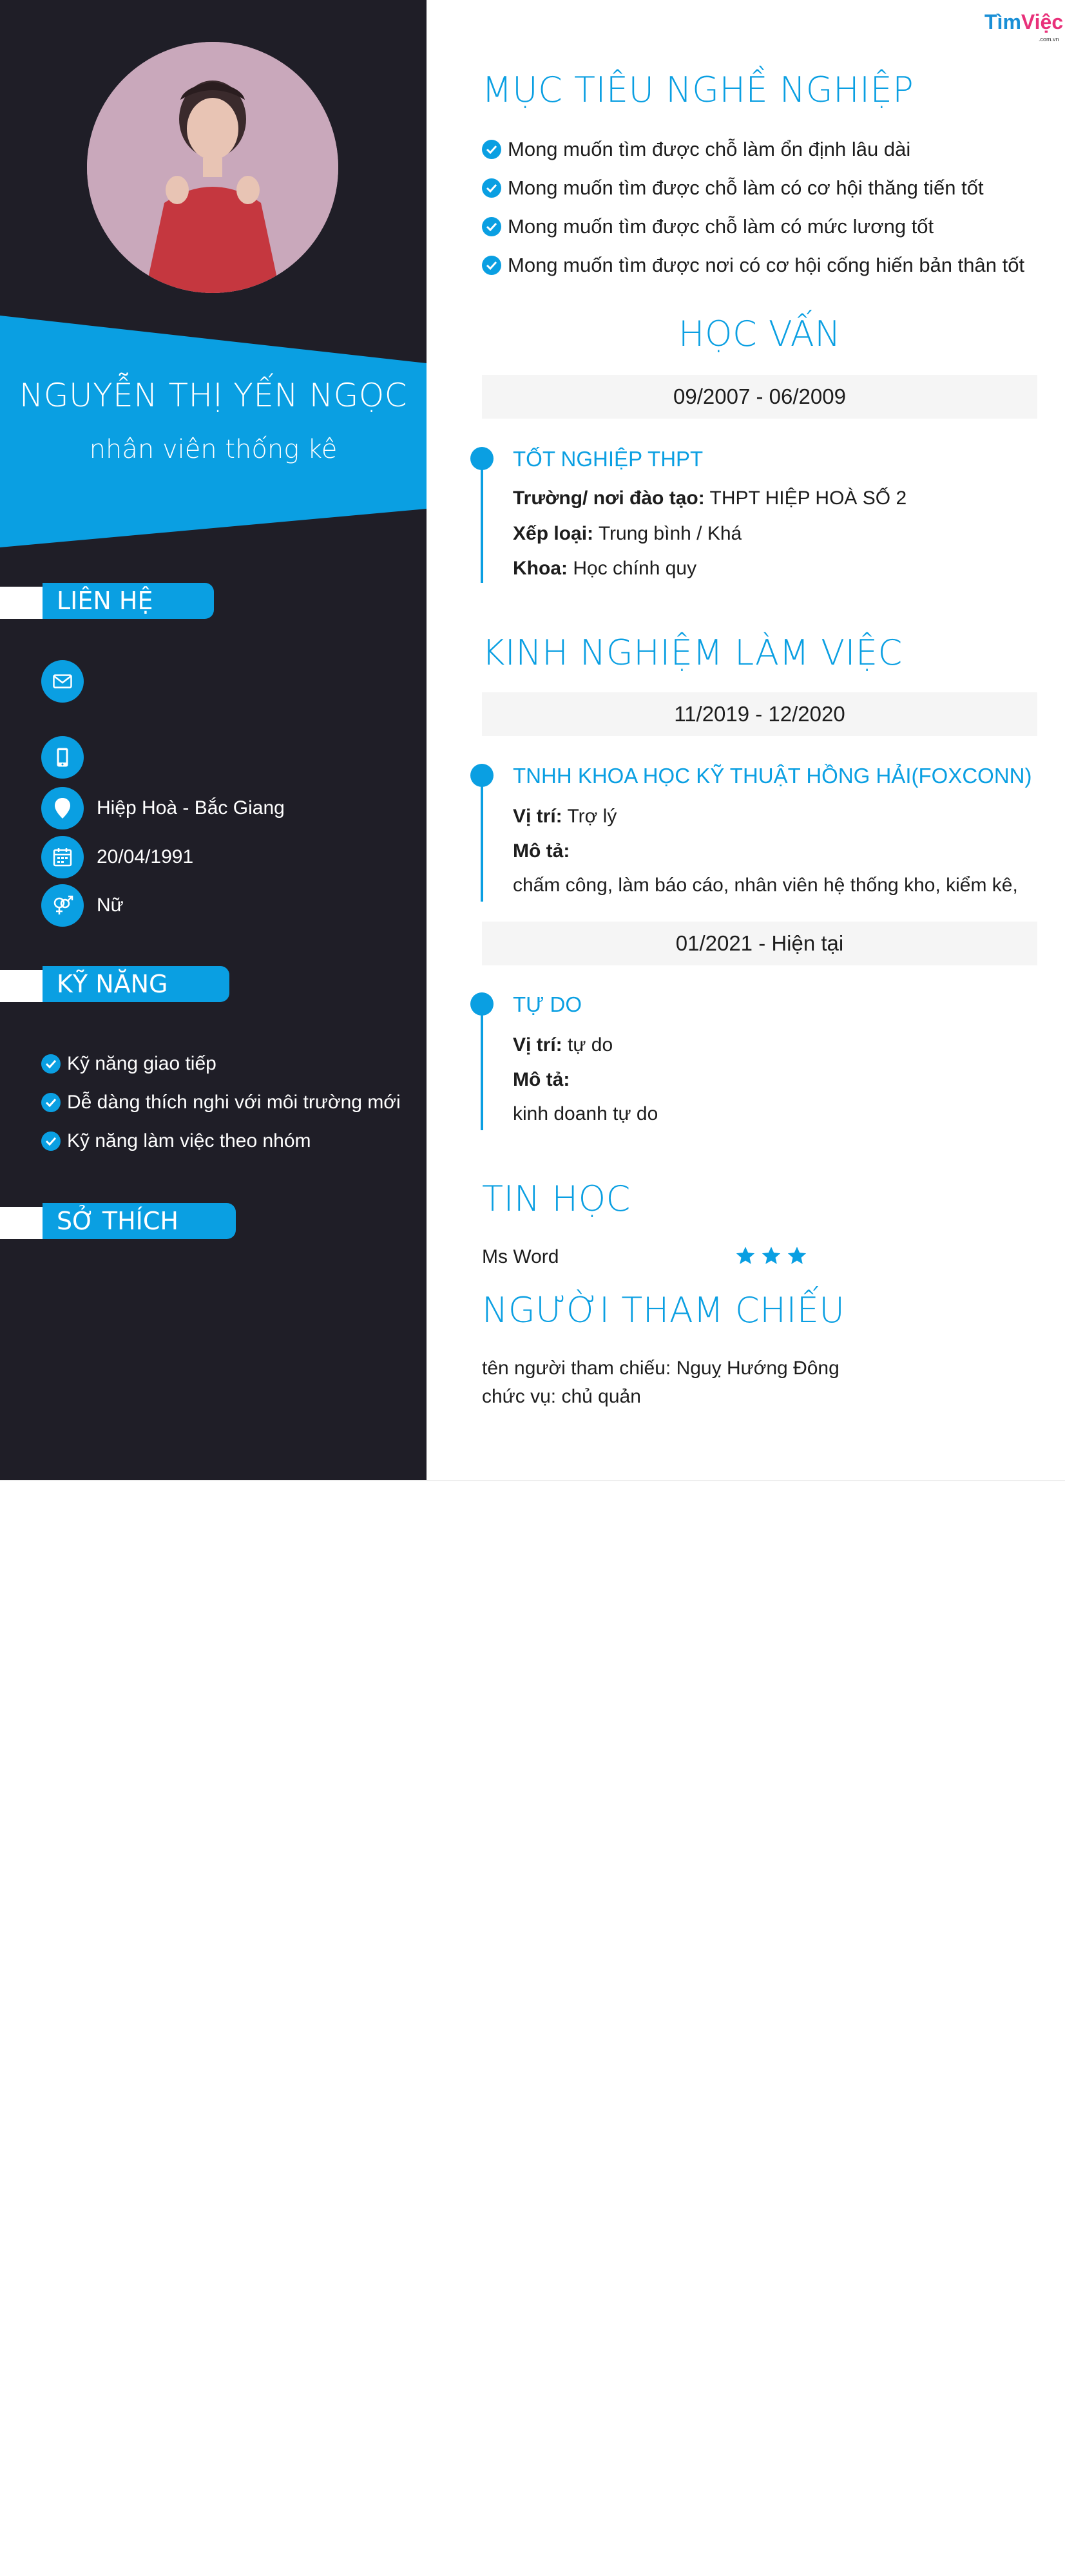  Describe the element at coordinates (532, 1481) in the screenshot. I see `page-bottom-divider` at that location.